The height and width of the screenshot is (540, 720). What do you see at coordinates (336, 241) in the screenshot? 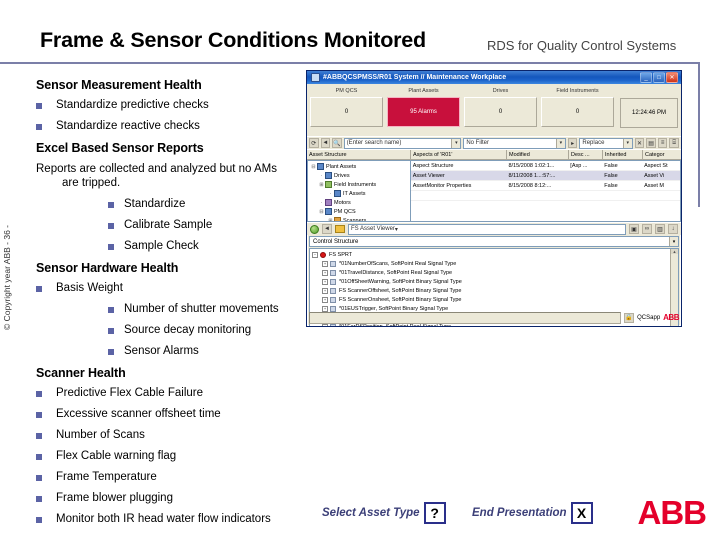
I see `control-structure-label: Control Structure` at bounding box center [336, 241].